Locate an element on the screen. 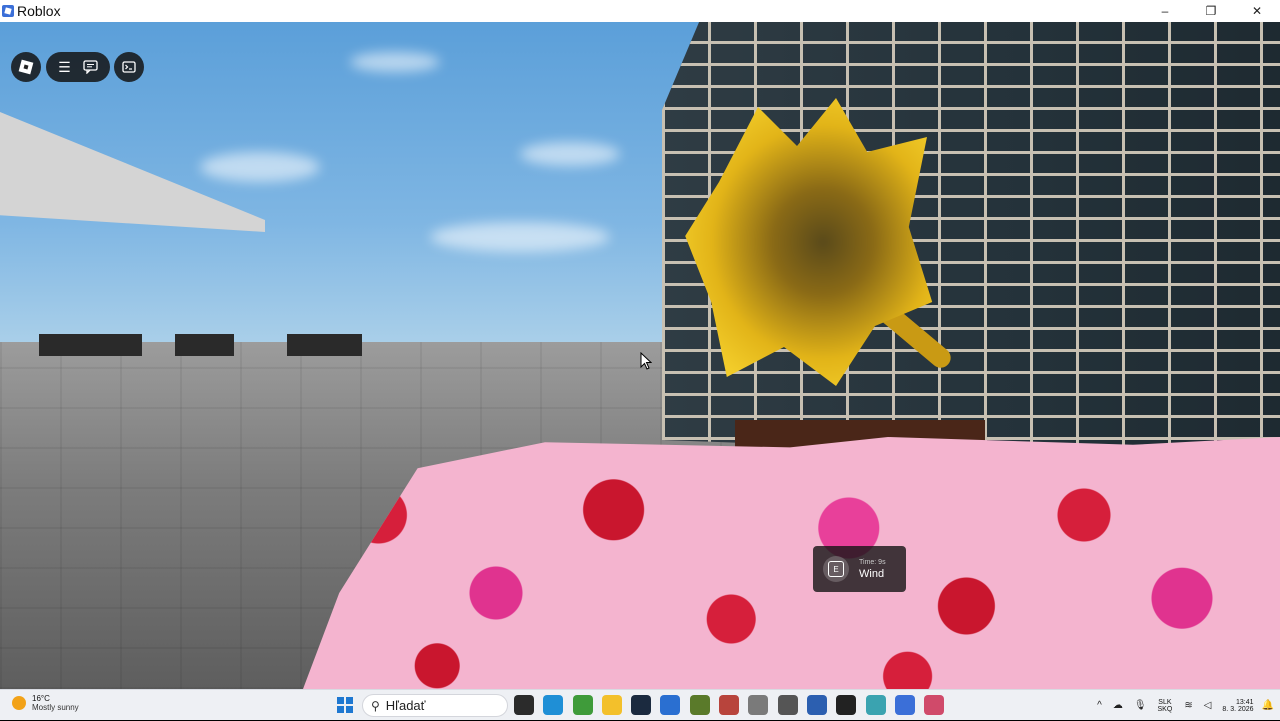 The image size is (1280, 721). clock: 13:41 8. 3. 2026 is located at coordinates (1237, 706).